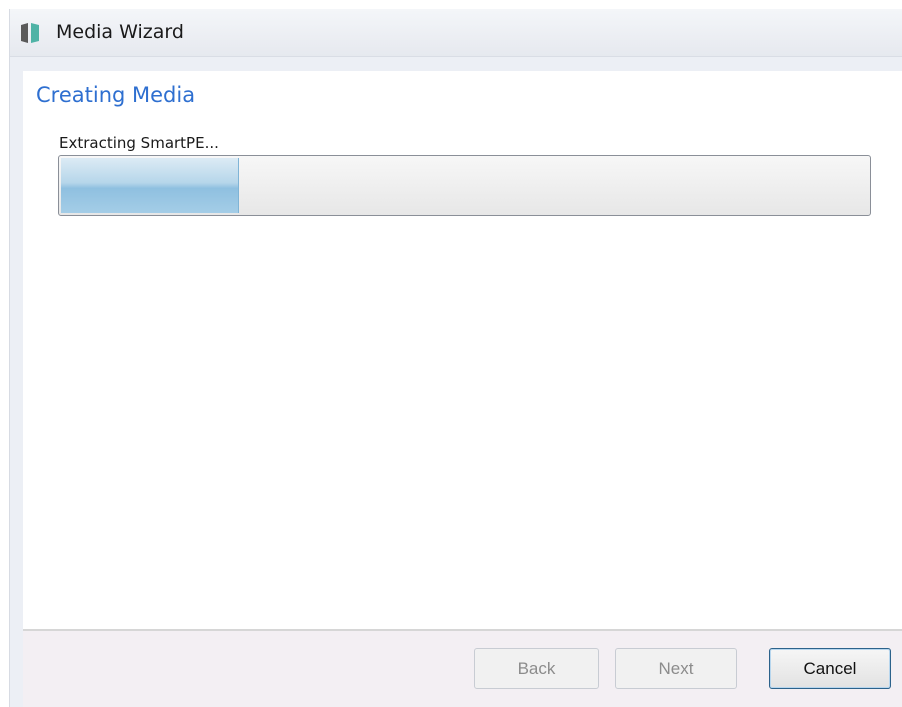  I want to click on progress-bar, so click(464, 185).